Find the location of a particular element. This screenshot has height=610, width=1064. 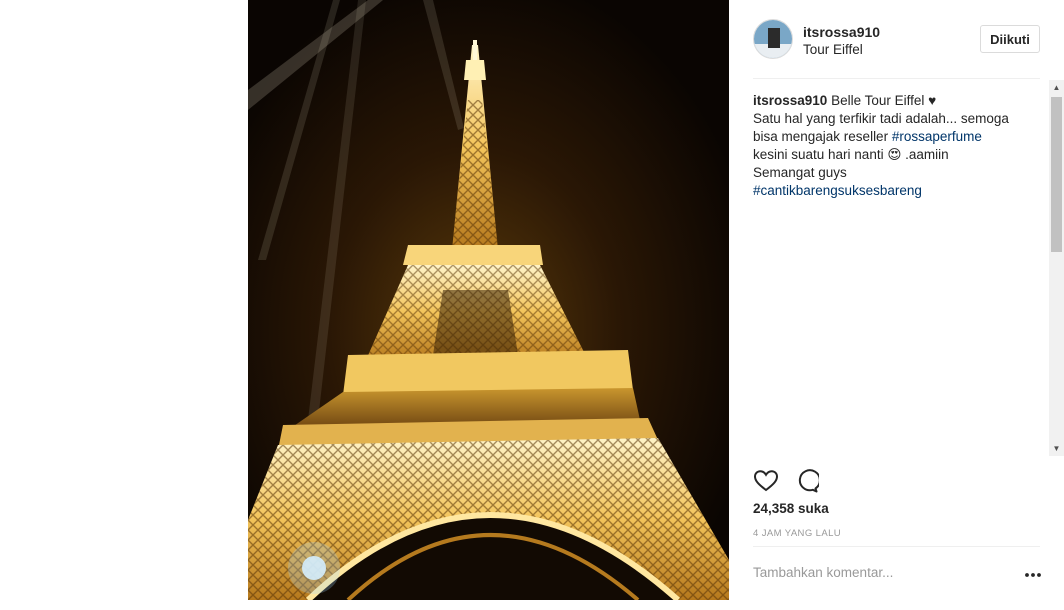

caption-text: kesini suatu hari nanti 😍 .aamiin is located at coordinates (851, 154).